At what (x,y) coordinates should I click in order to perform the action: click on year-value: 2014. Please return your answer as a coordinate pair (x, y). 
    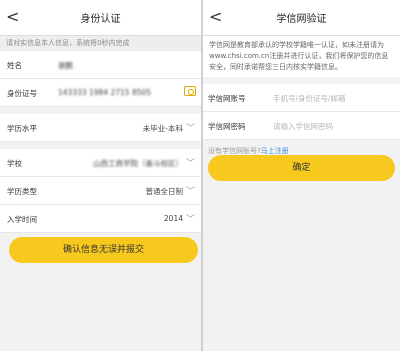
    Looking at the image, I should click on (173, 218).